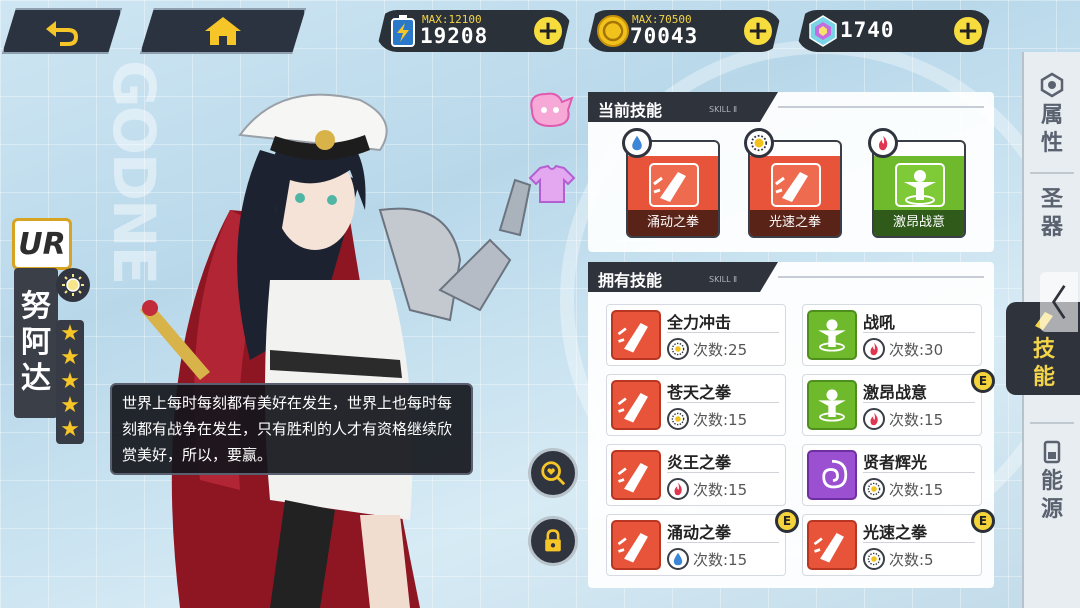 The width and height of the screenshot is (1080, 608). What do you see at coordinates (1051, 199) in the screenshot?
I see `tab-label: 圣` at bounding box center [1051, 199].